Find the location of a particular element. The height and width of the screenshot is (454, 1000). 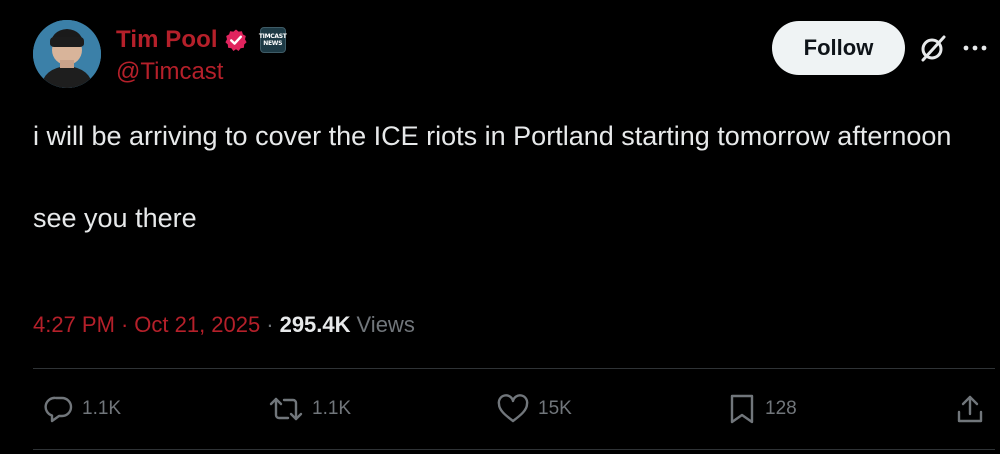

name-row: Tim Pool TIMCAST NEWS is located at coordinates (201, 40).